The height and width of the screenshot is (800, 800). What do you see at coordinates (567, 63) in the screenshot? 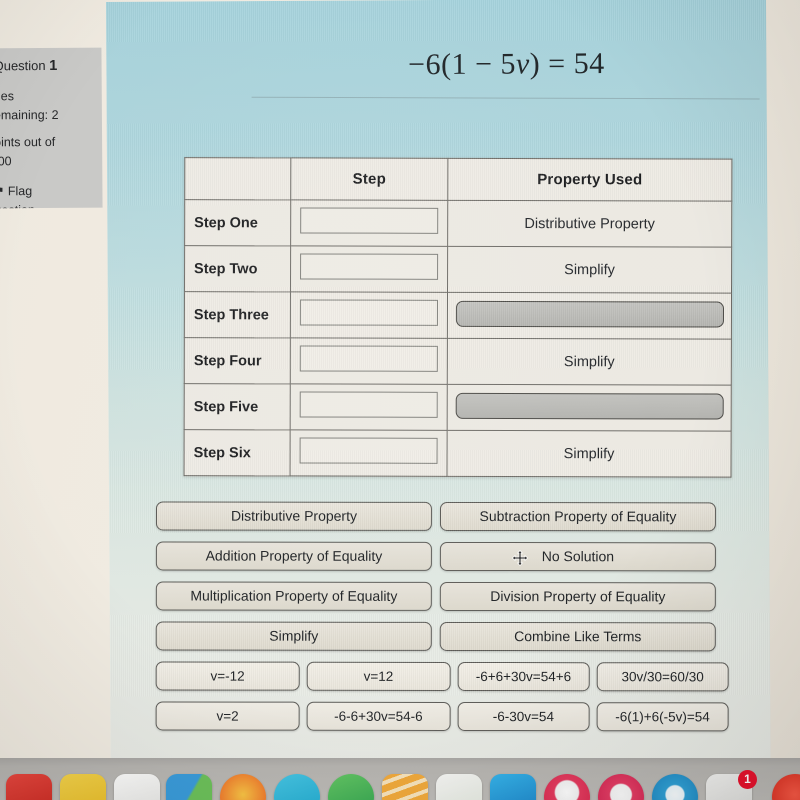
I see `equation-suffix: ) = 54` at bounding box center [567, 63].